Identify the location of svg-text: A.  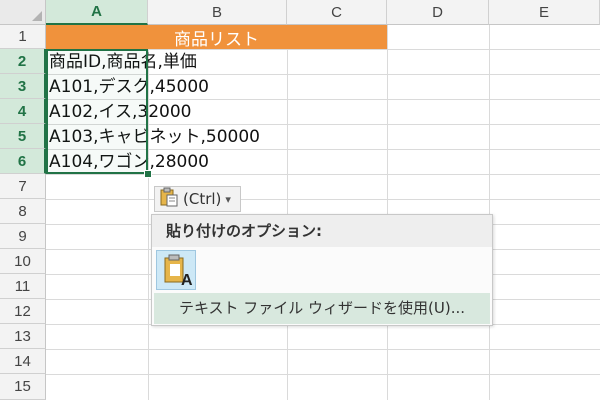
(187, 280).